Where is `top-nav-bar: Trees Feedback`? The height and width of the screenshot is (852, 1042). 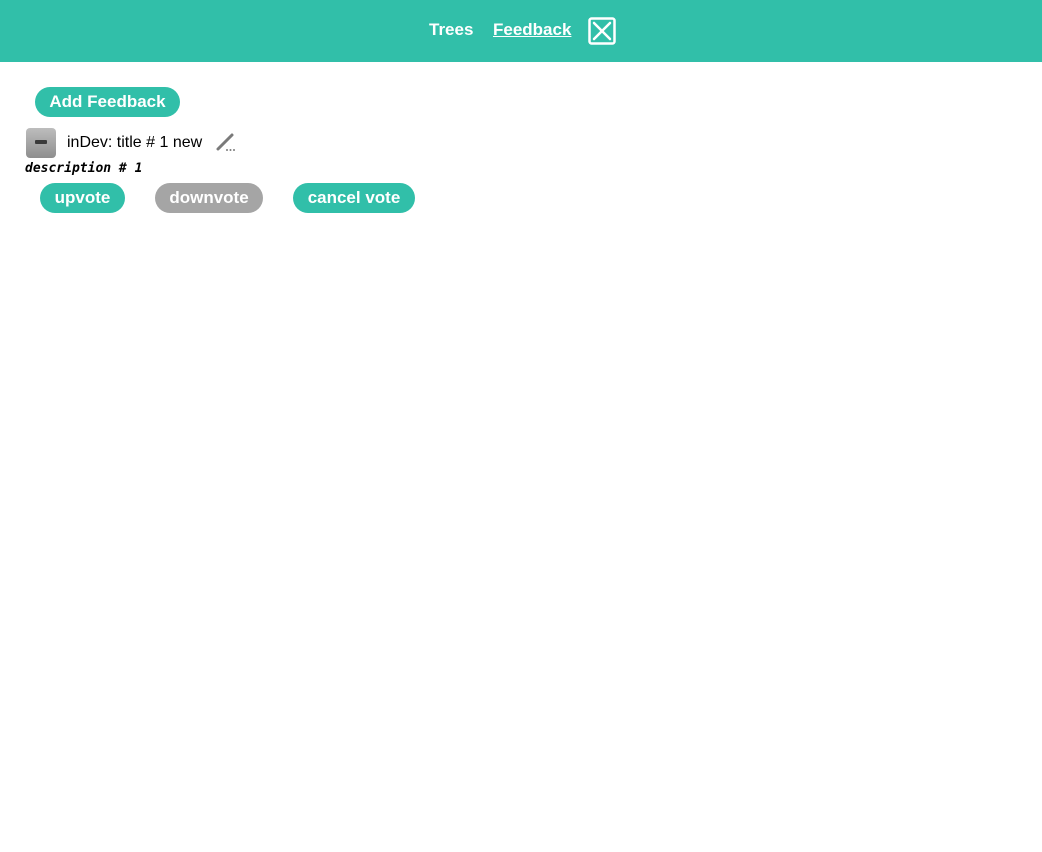 top-nav-bar: Trees Feedback is located at coordinates (521, 31).